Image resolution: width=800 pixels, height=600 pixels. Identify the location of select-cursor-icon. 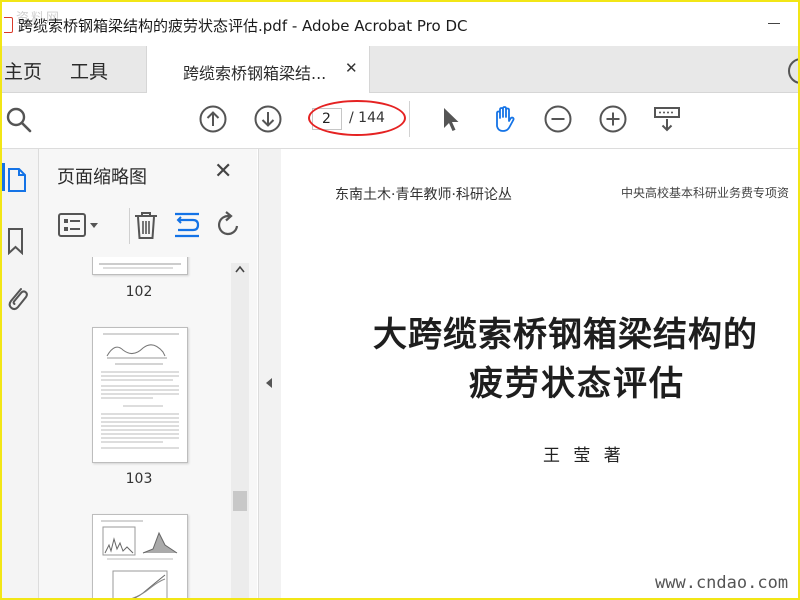
(450, 119).